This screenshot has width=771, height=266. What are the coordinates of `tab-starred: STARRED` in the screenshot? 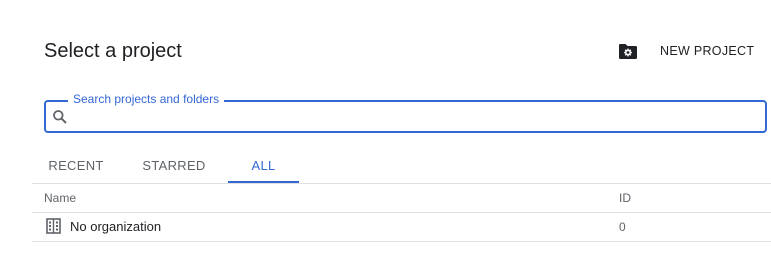 It's located at (174, 166).